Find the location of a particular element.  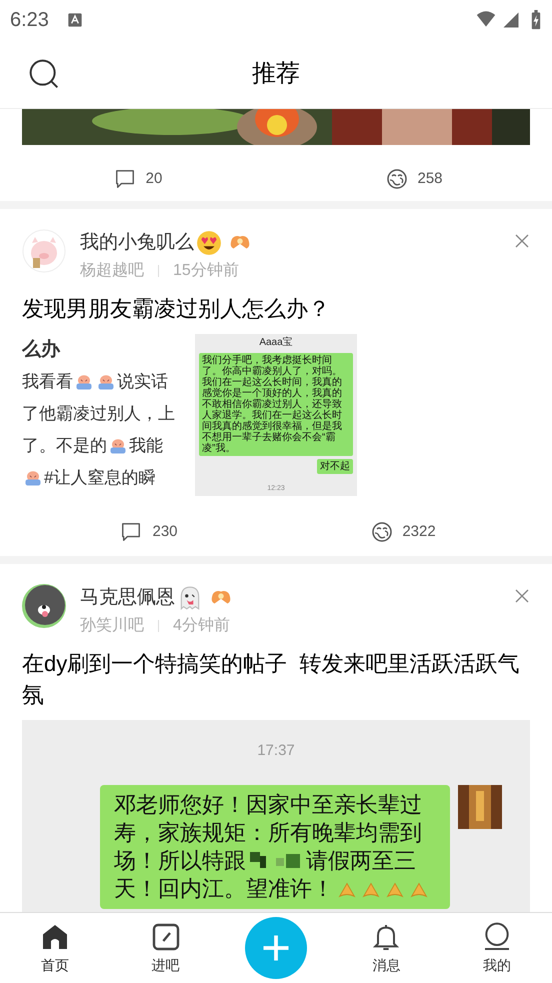

nav-tab: 进吧 is located at coordinates (166, 965).